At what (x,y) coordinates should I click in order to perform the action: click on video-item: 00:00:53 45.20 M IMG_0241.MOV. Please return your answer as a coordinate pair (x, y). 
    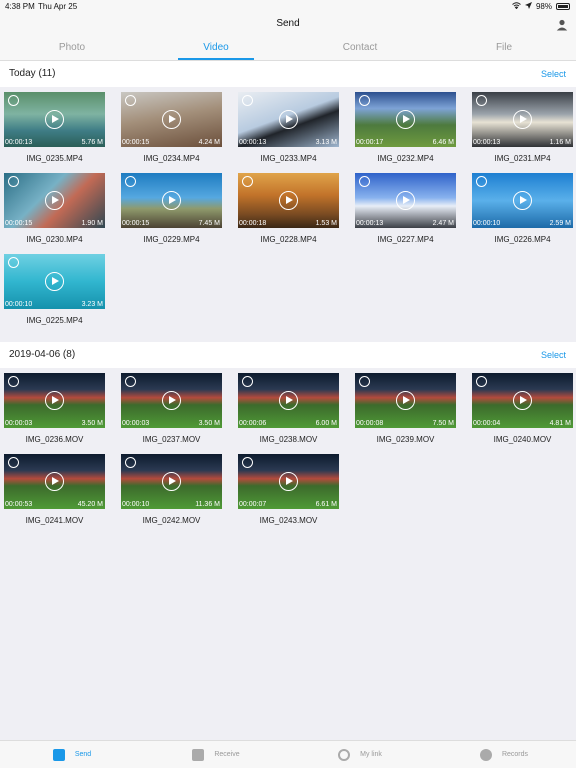
    Looking at the image, I should click on (54, 489).